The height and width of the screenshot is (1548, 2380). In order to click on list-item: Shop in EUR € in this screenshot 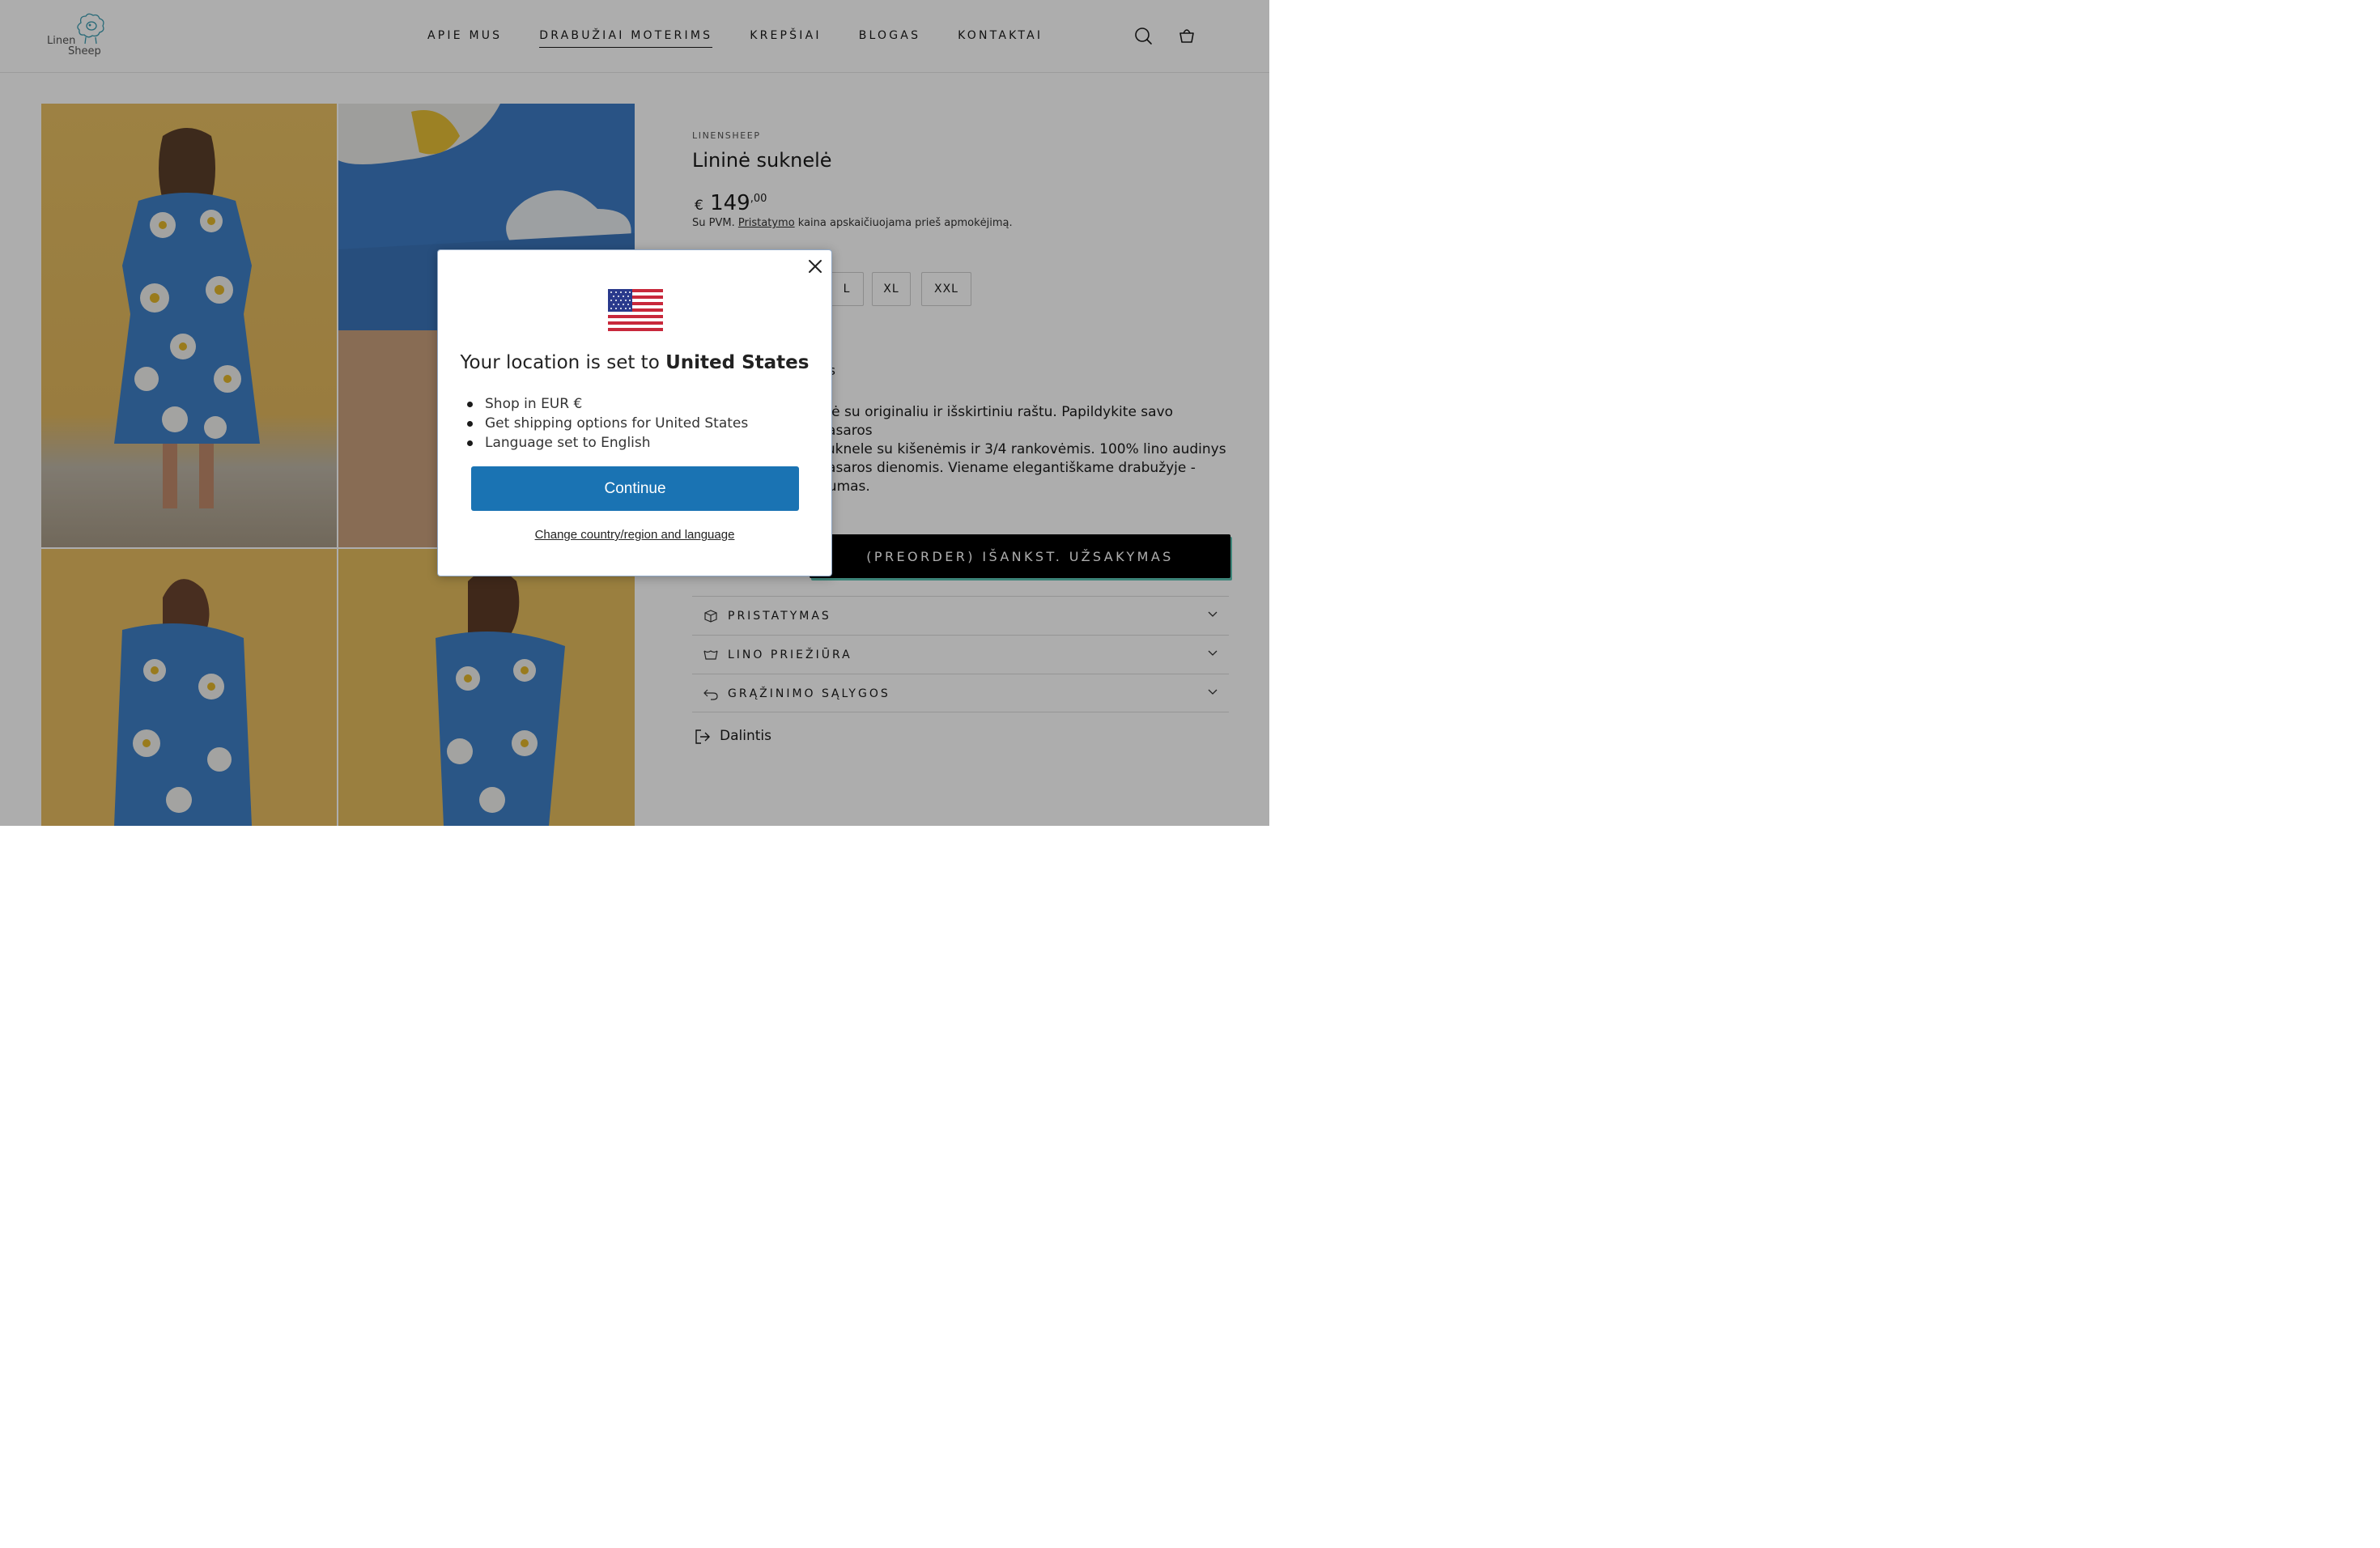, I will do `click(607, 404)`.